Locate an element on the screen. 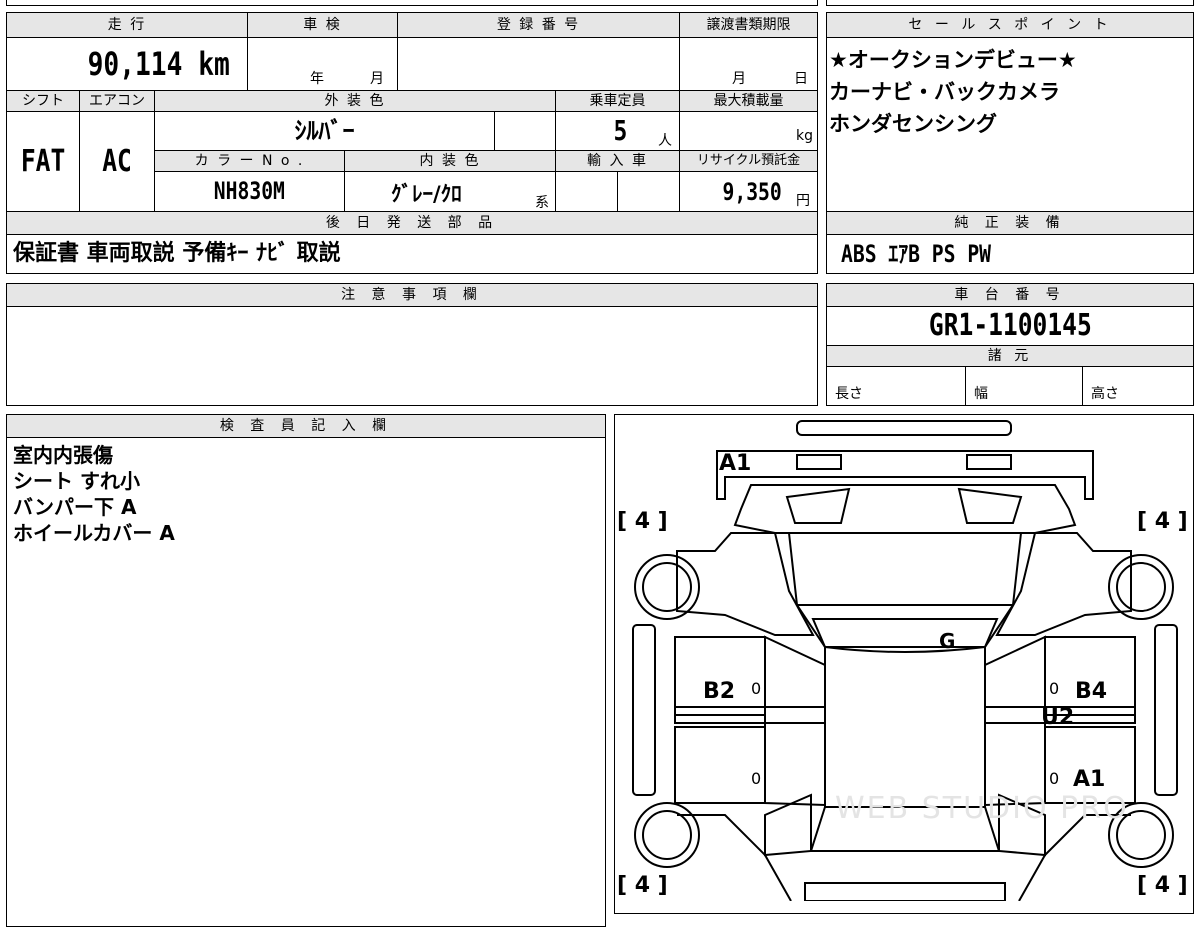 The height and width of the screenshot is (927, 1200). tire-front-right-label: [ 4 ] is located at coordinates (1162, 521).